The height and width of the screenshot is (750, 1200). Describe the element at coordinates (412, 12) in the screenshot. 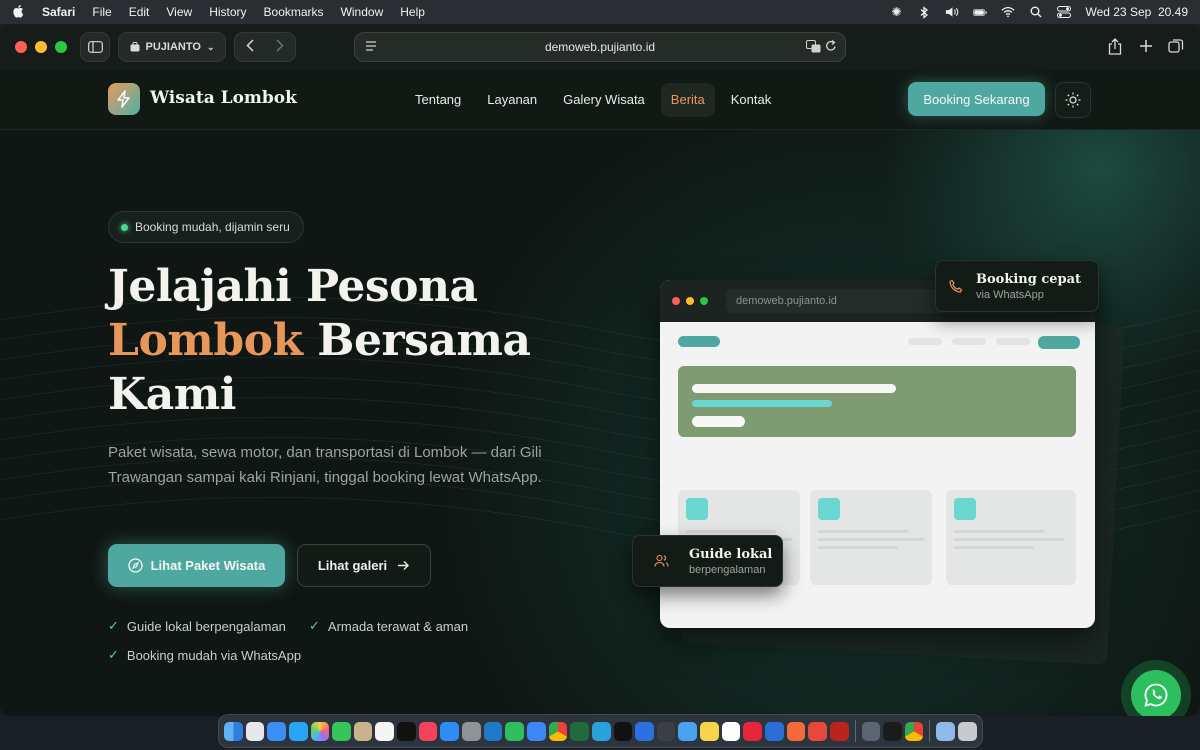

I see `menu-help: Help` at that location.